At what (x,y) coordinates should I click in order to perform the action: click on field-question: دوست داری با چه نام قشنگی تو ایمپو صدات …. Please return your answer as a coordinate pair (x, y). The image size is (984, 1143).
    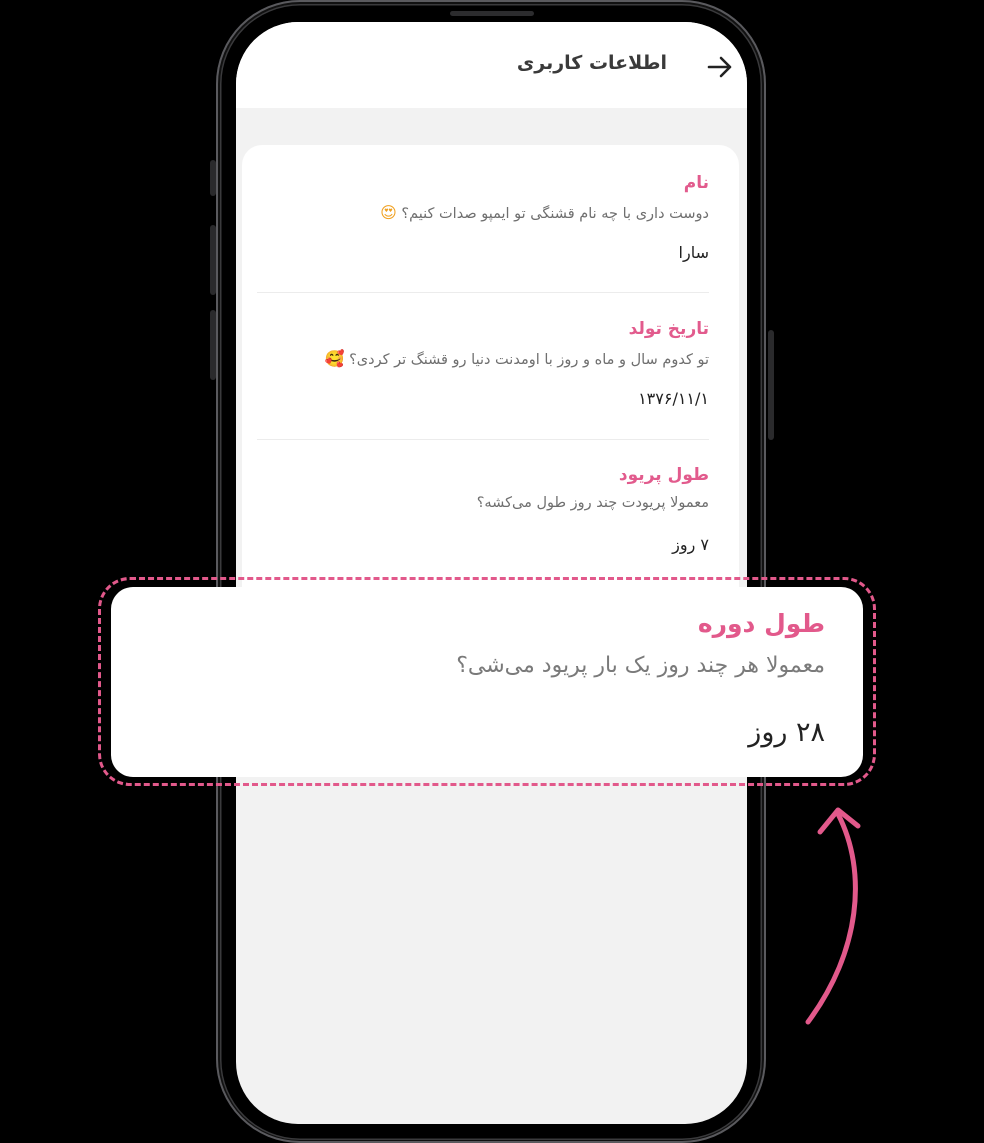
    Looking at the image, I should click on (479, 214).